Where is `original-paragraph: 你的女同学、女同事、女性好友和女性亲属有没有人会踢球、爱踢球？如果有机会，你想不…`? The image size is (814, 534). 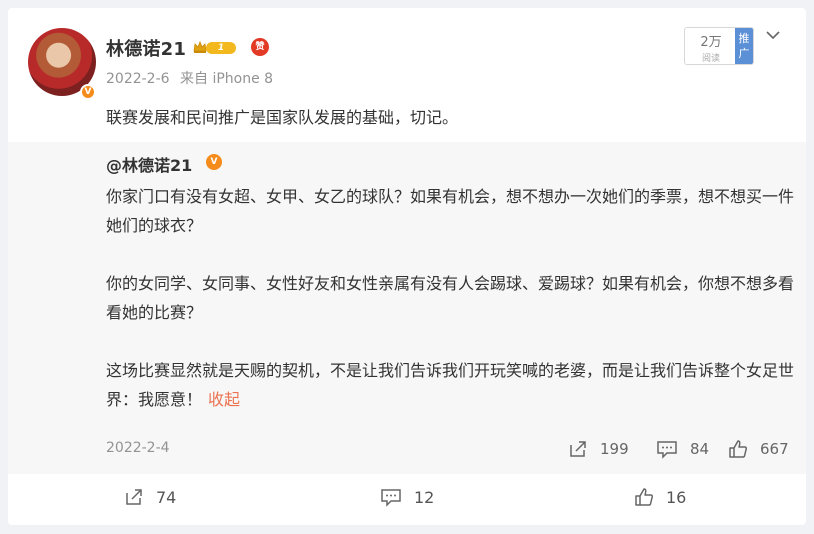 original-paragraph: 你的女同学、女同事、女性好友和女性亲属有没有人会踢球、爱踢球？如果有机会，你想不… is located at coordinates (450, 298).